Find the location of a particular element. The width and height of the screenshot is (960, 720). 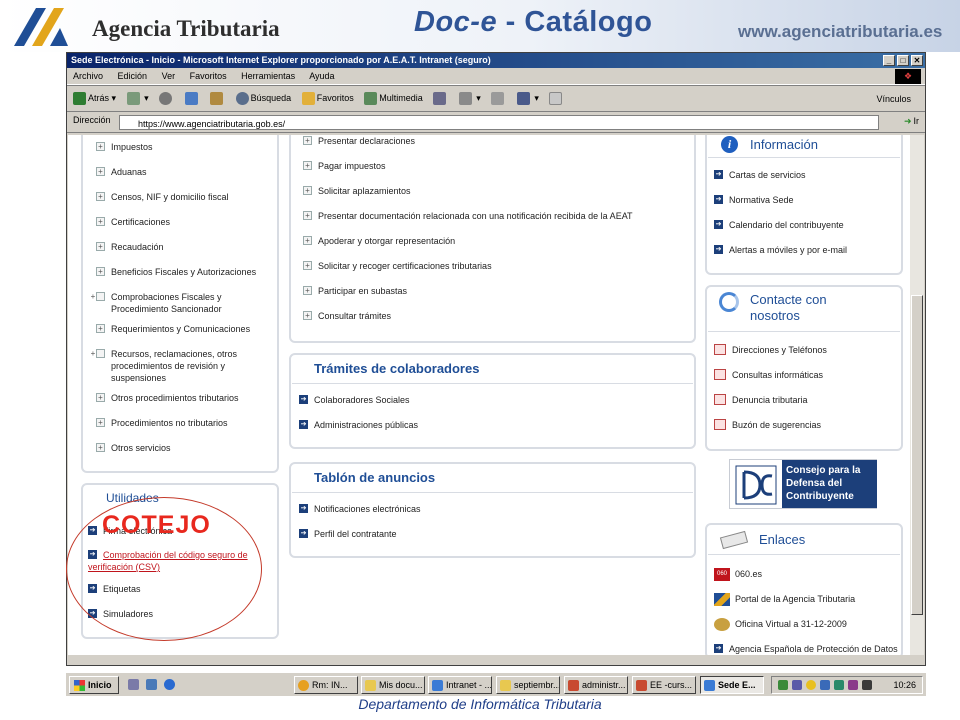

contacte-item: Consultas informáticas is located at coordinates (768, 375).